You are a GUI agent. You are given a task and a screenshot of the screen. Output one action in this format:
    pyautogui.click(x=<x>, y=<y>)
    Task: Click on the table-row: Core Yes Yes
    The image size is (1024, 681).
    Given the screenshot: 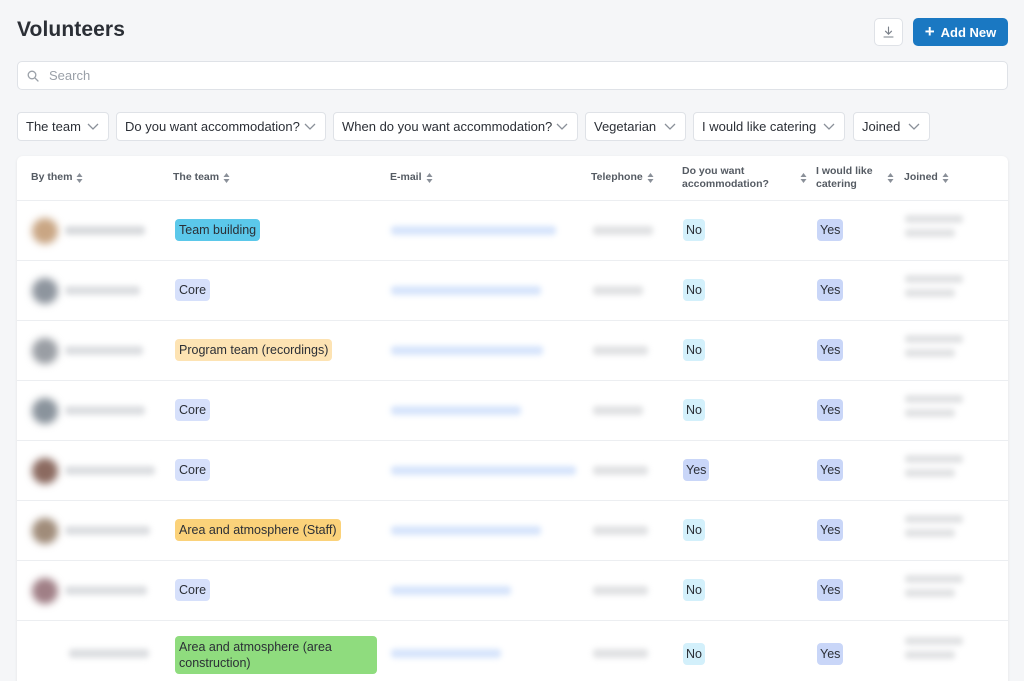 What is the action you would take?
    pyautogui.click(x=512, y=471)
    